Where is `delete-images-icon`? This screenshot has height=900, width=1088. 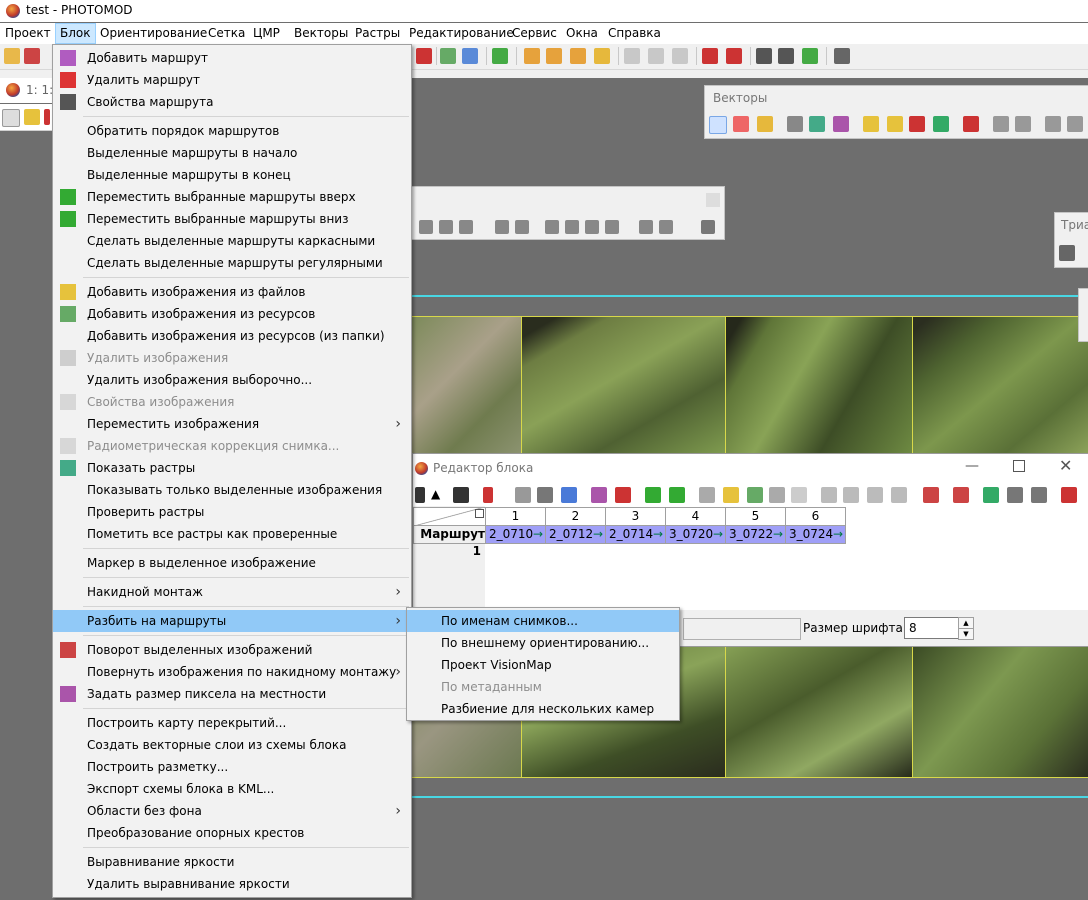 delete-images-icon is located at coordinates (777, 495).